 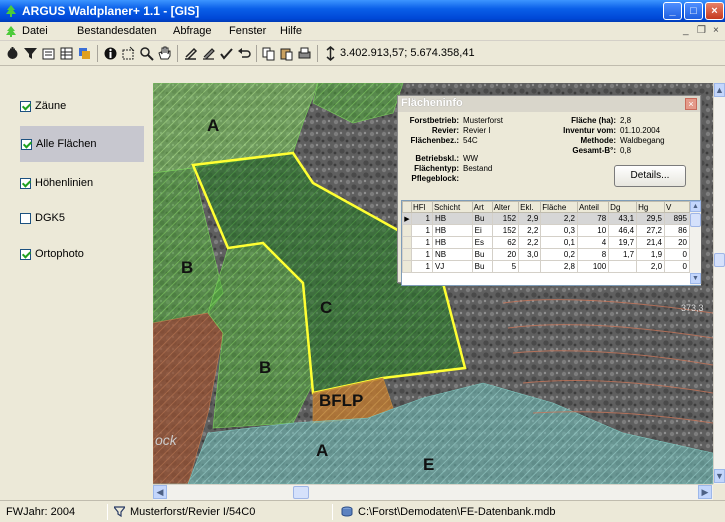 I want to click on table-row: 1 VJ Bu 5 2,8 100 2,0 0, so click(x=546, y=266).